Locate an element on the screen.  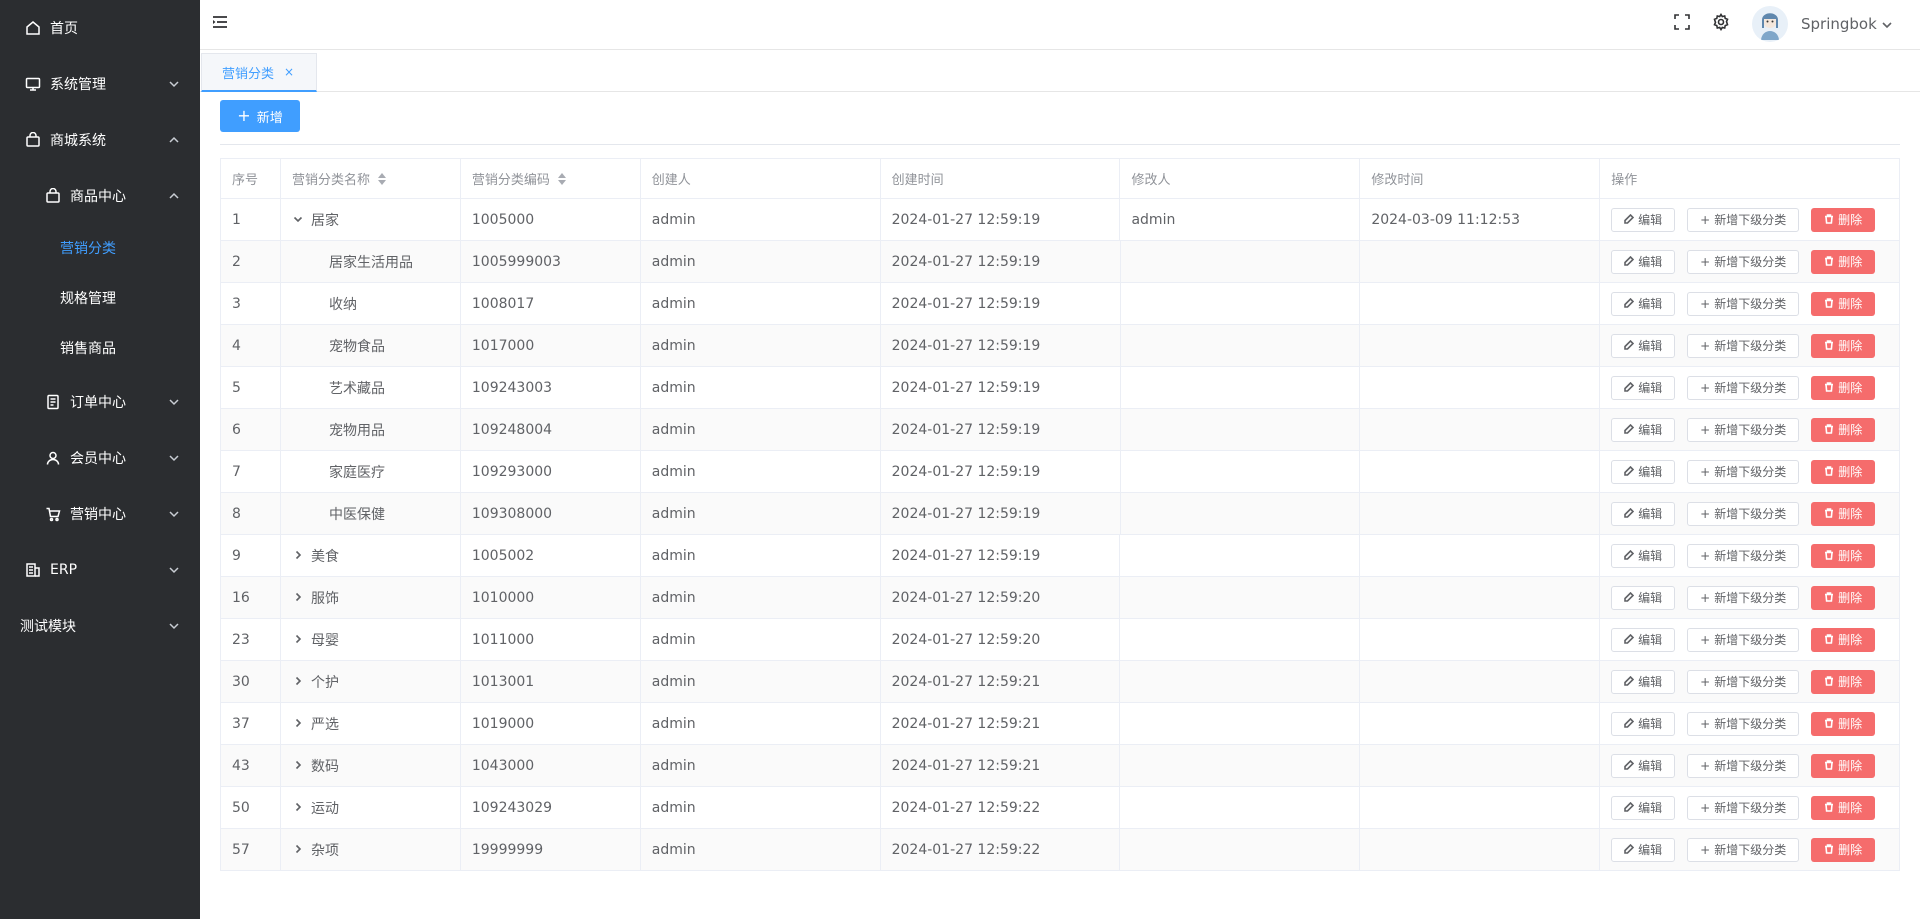
column-header-name: 营销分类名称 is located at coordinates (371, 178).